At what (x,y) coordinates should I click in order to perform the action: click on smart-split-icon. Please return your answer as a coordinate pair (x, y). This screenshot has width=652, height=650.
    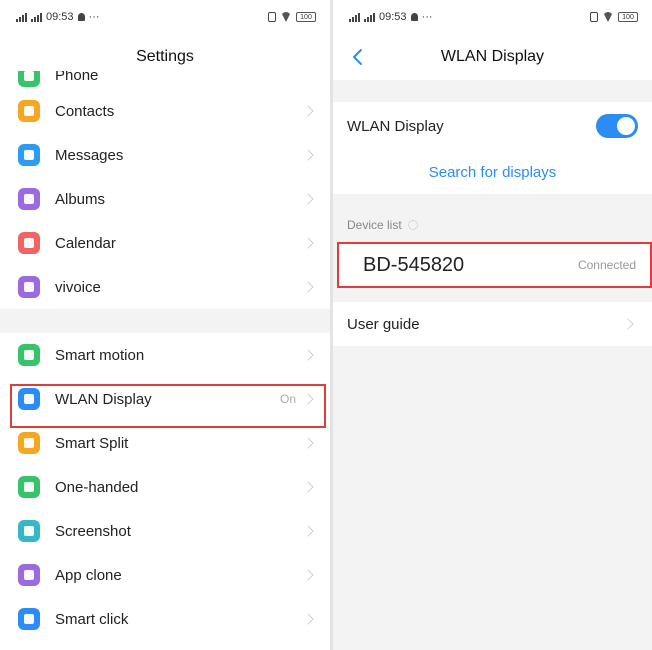
    Looking at the image, I should click on (29, 443).